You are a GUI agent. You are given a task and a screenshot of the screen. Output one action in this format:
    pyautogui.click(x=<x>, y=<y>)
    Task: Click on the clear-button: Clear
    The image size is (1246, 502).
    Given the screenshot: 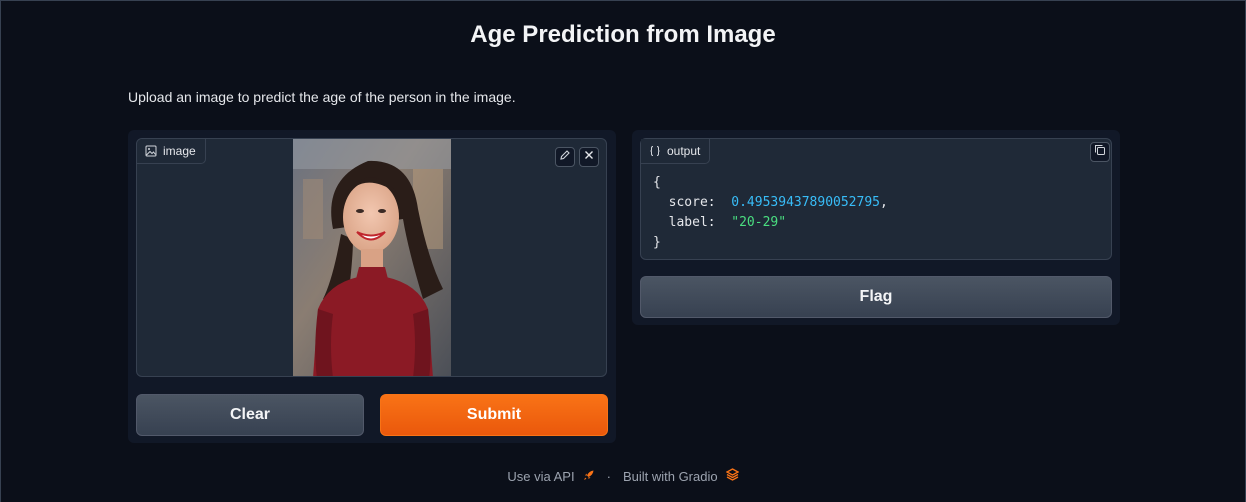 What is the action you would take?
    pyautogui.click(x=250, y=415)
    